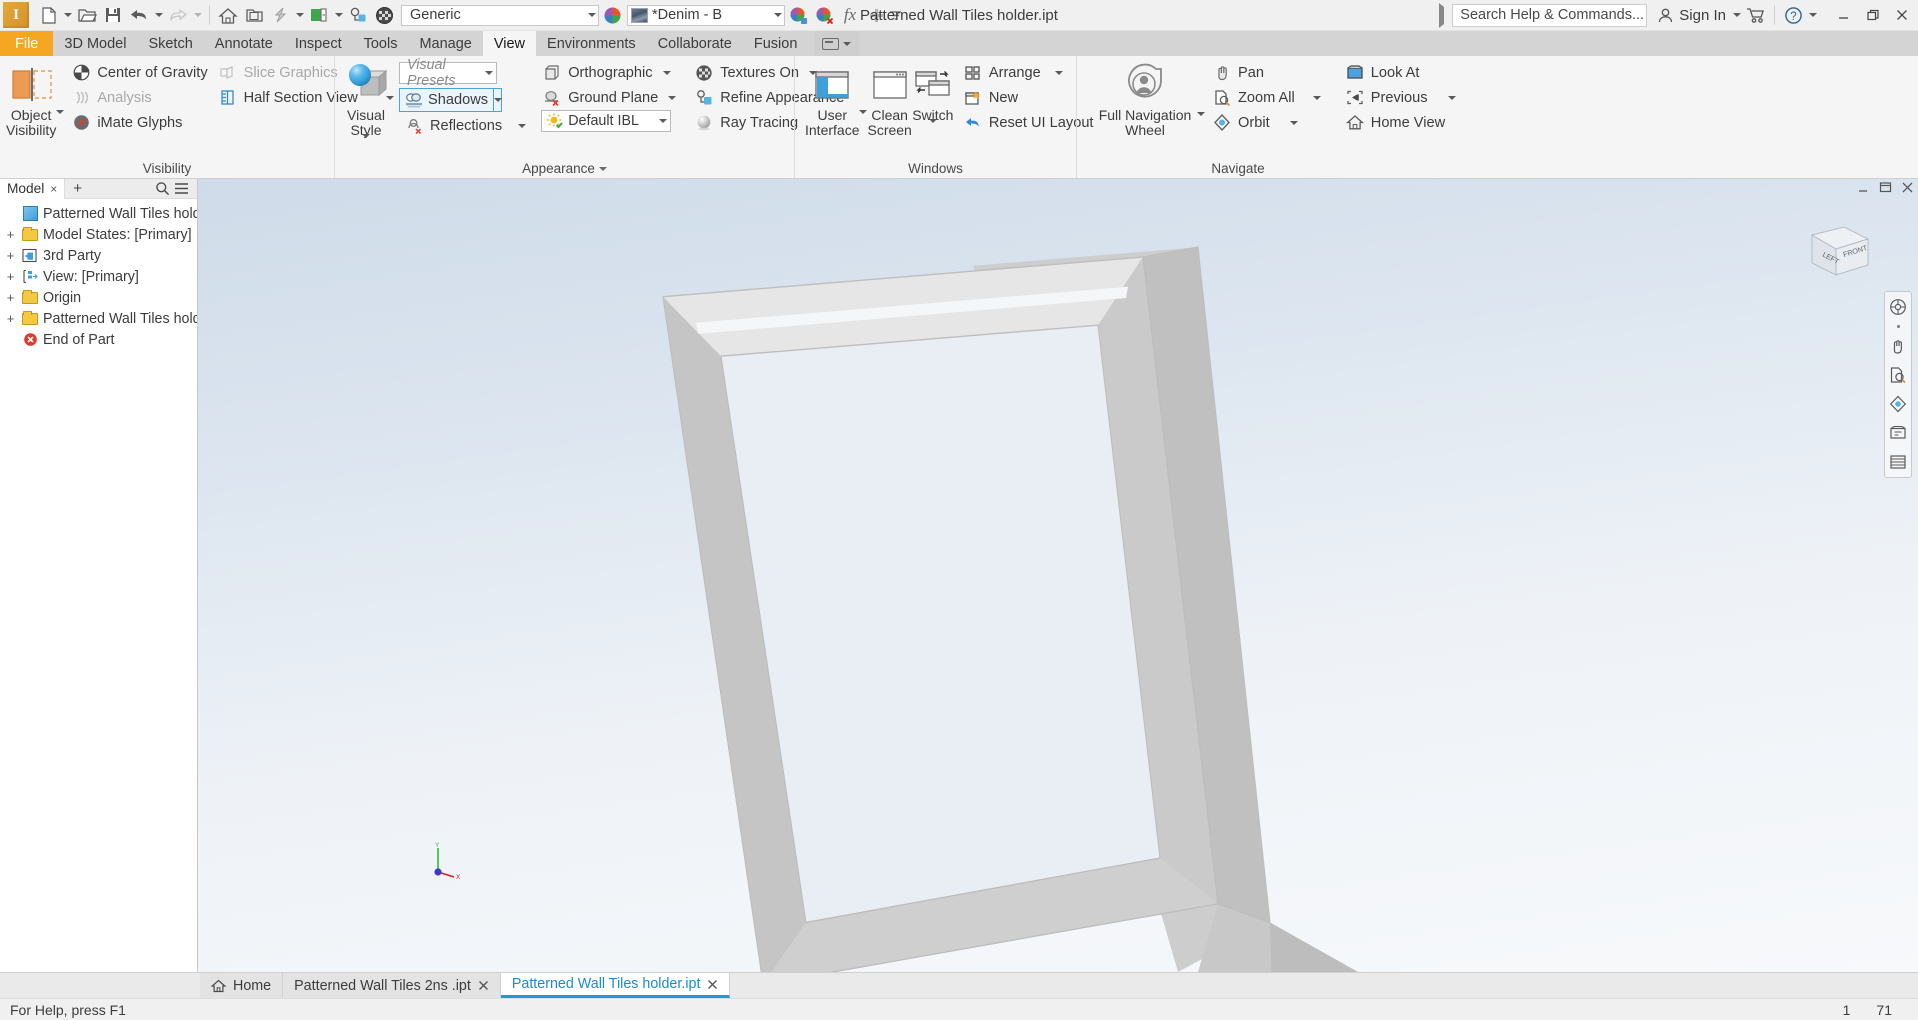  Describe the element at coordinates (606, 121) in the screenshot. I see `default-ibl-combo: Default IBL` at that location.